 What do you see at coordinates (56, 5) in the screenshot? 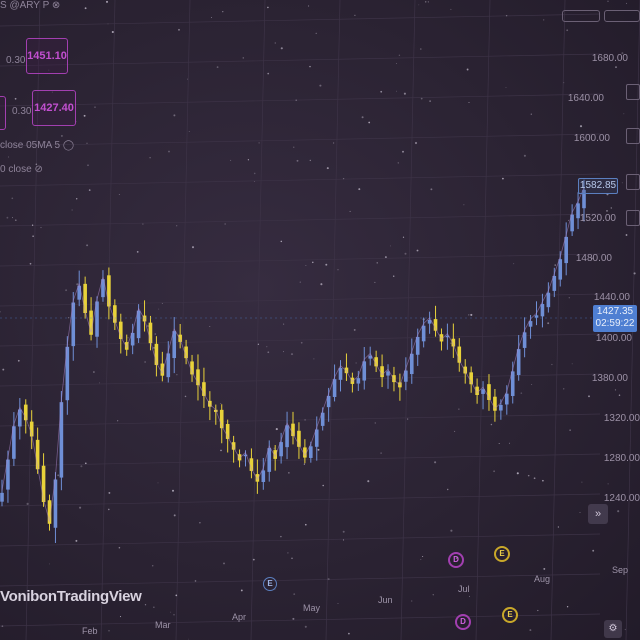
I see `close-icon: ⊗` at bounding box center [56, 5].